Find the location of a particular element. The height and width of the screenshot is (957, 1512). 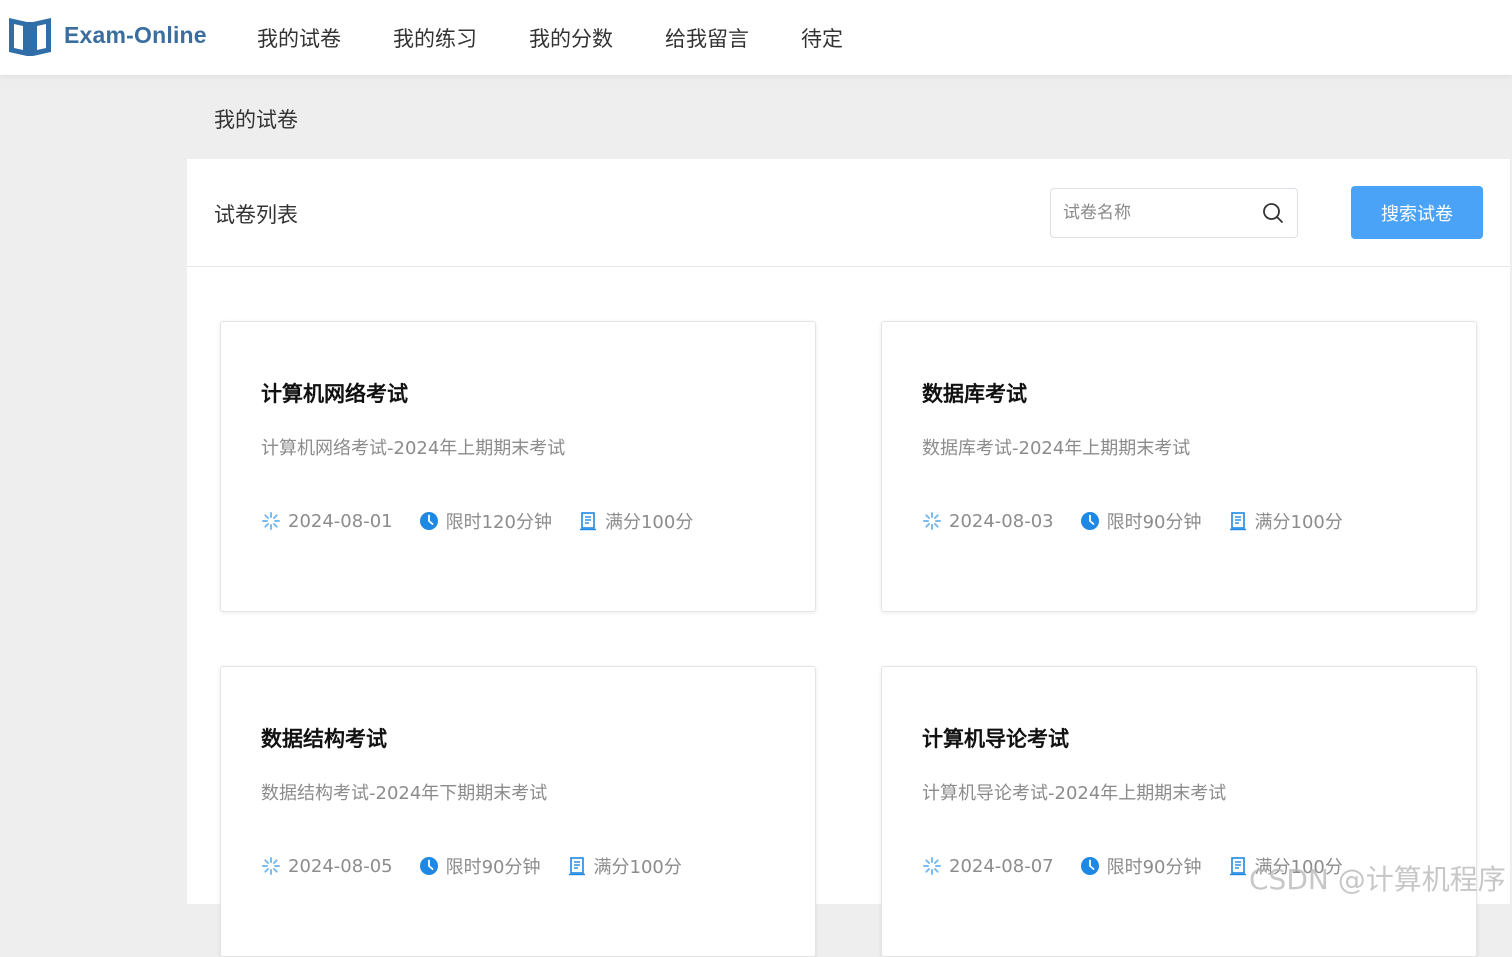

exam-title: 计算机导论考试 is located at coordinates (995, 739).